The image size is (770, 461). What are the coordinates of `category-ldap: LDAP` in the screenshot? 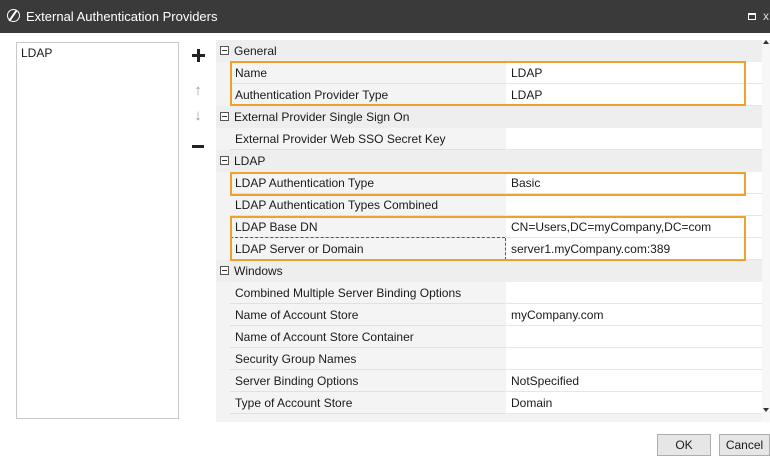 It's located at (489, 161).